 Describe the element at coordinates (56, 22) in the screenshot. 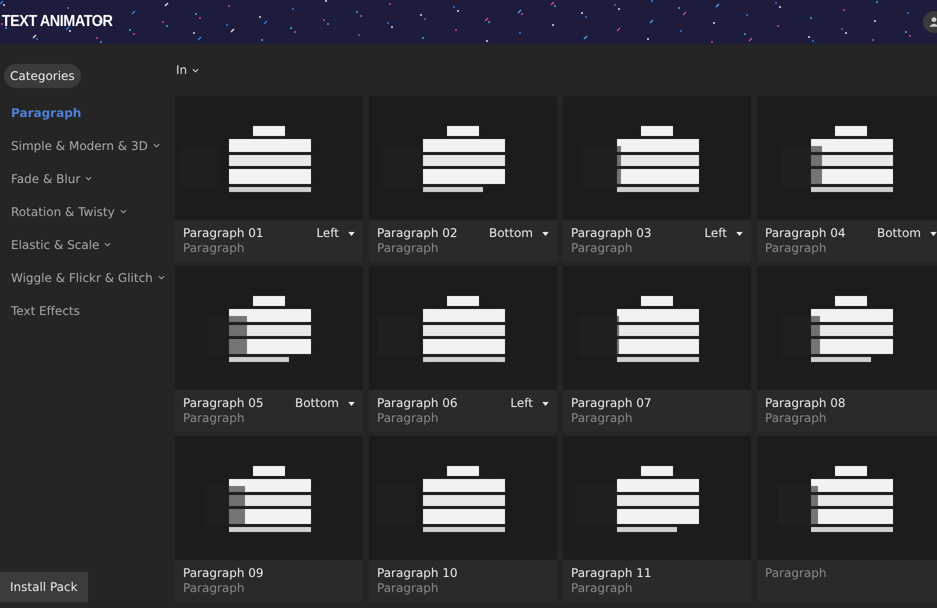

I see `app-title: TEXT ANIMATOR` at that location.